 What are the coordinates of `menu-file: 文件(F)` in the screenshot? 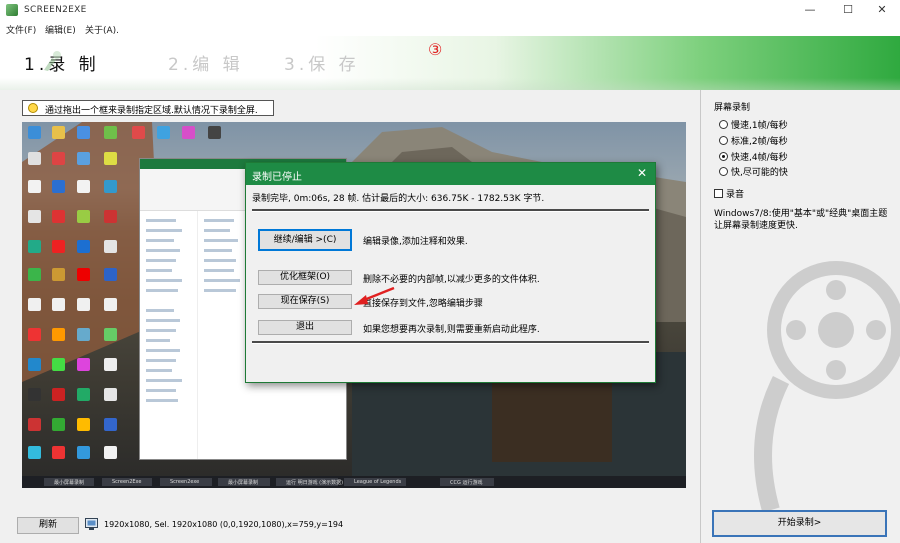 It's located at (21, 29).